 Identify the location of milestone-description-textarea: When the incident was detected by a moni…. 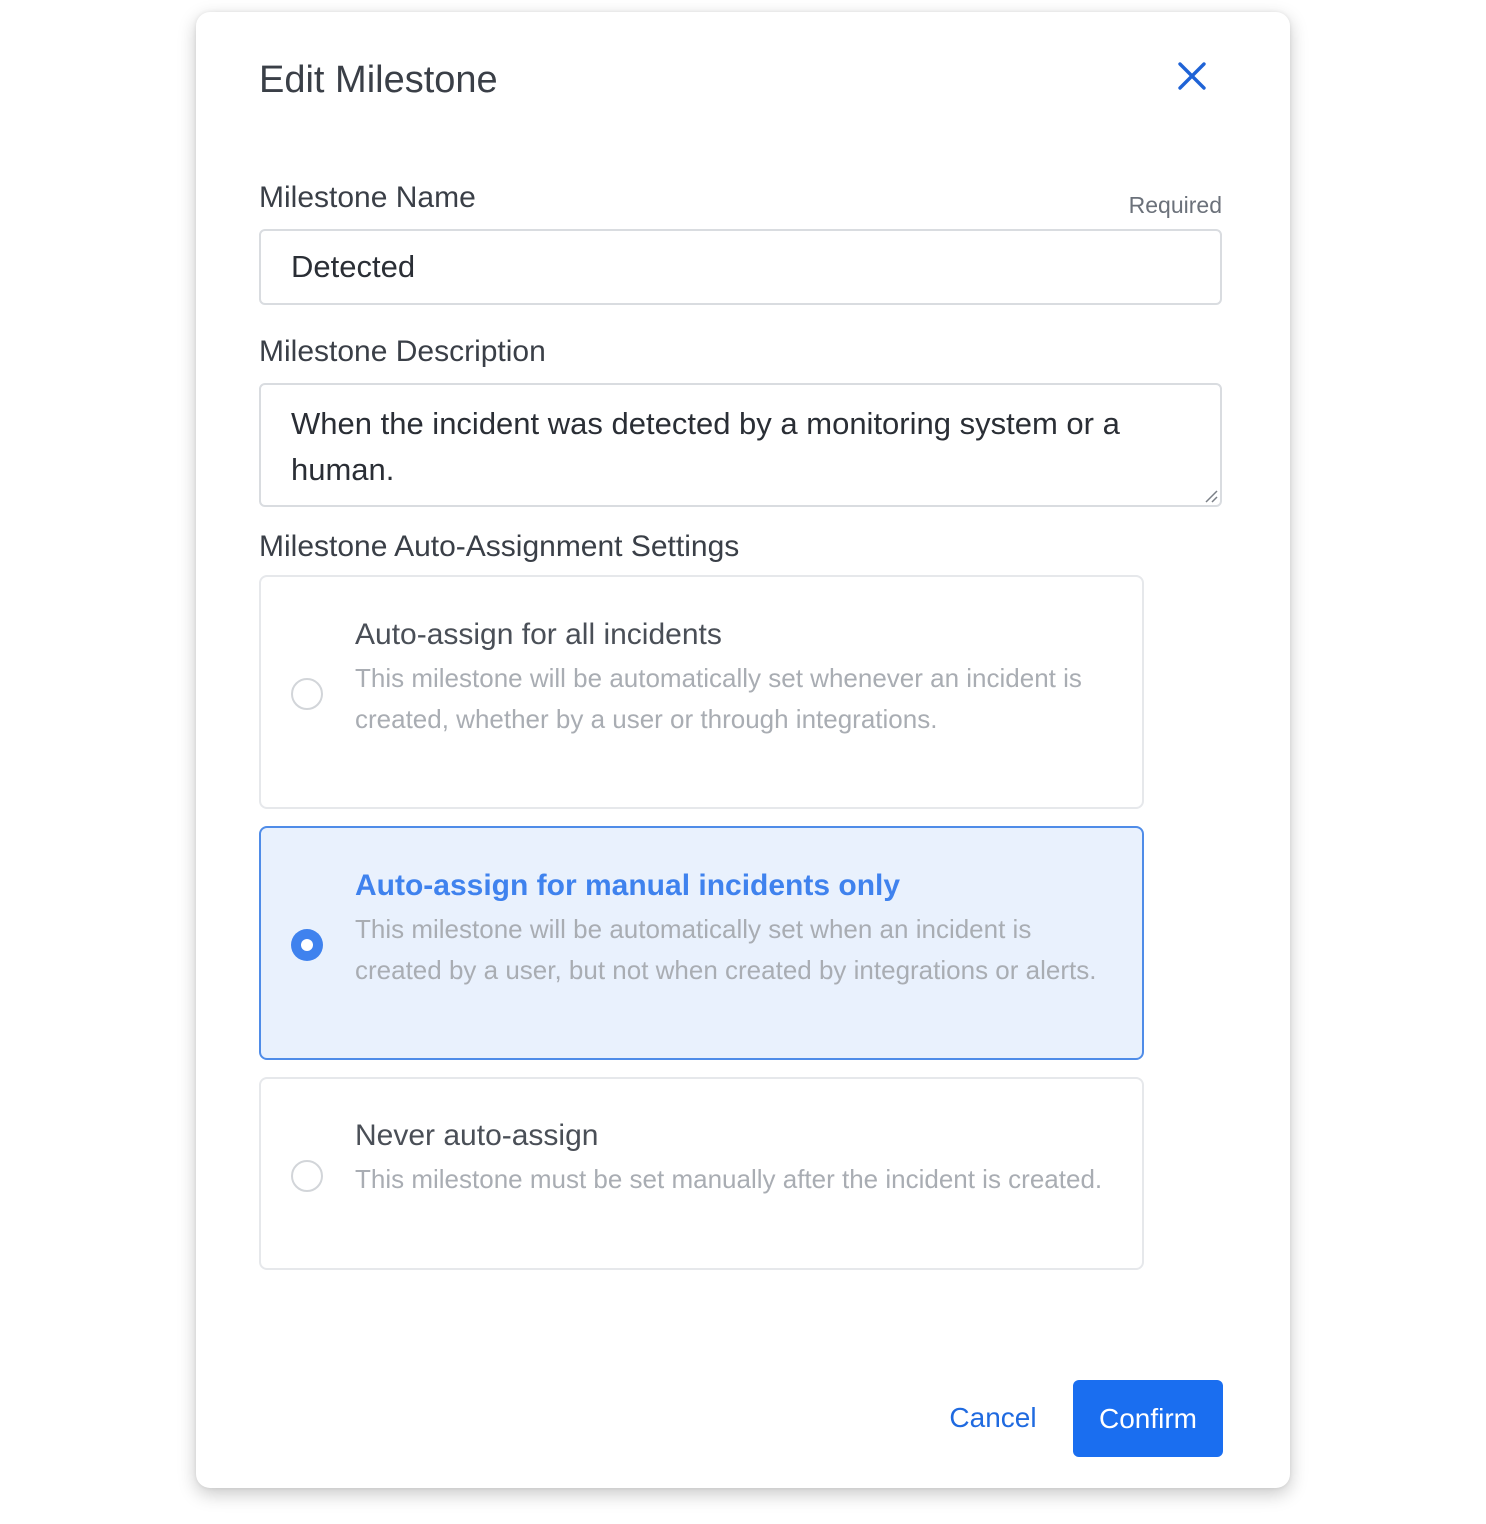
(740, 445).